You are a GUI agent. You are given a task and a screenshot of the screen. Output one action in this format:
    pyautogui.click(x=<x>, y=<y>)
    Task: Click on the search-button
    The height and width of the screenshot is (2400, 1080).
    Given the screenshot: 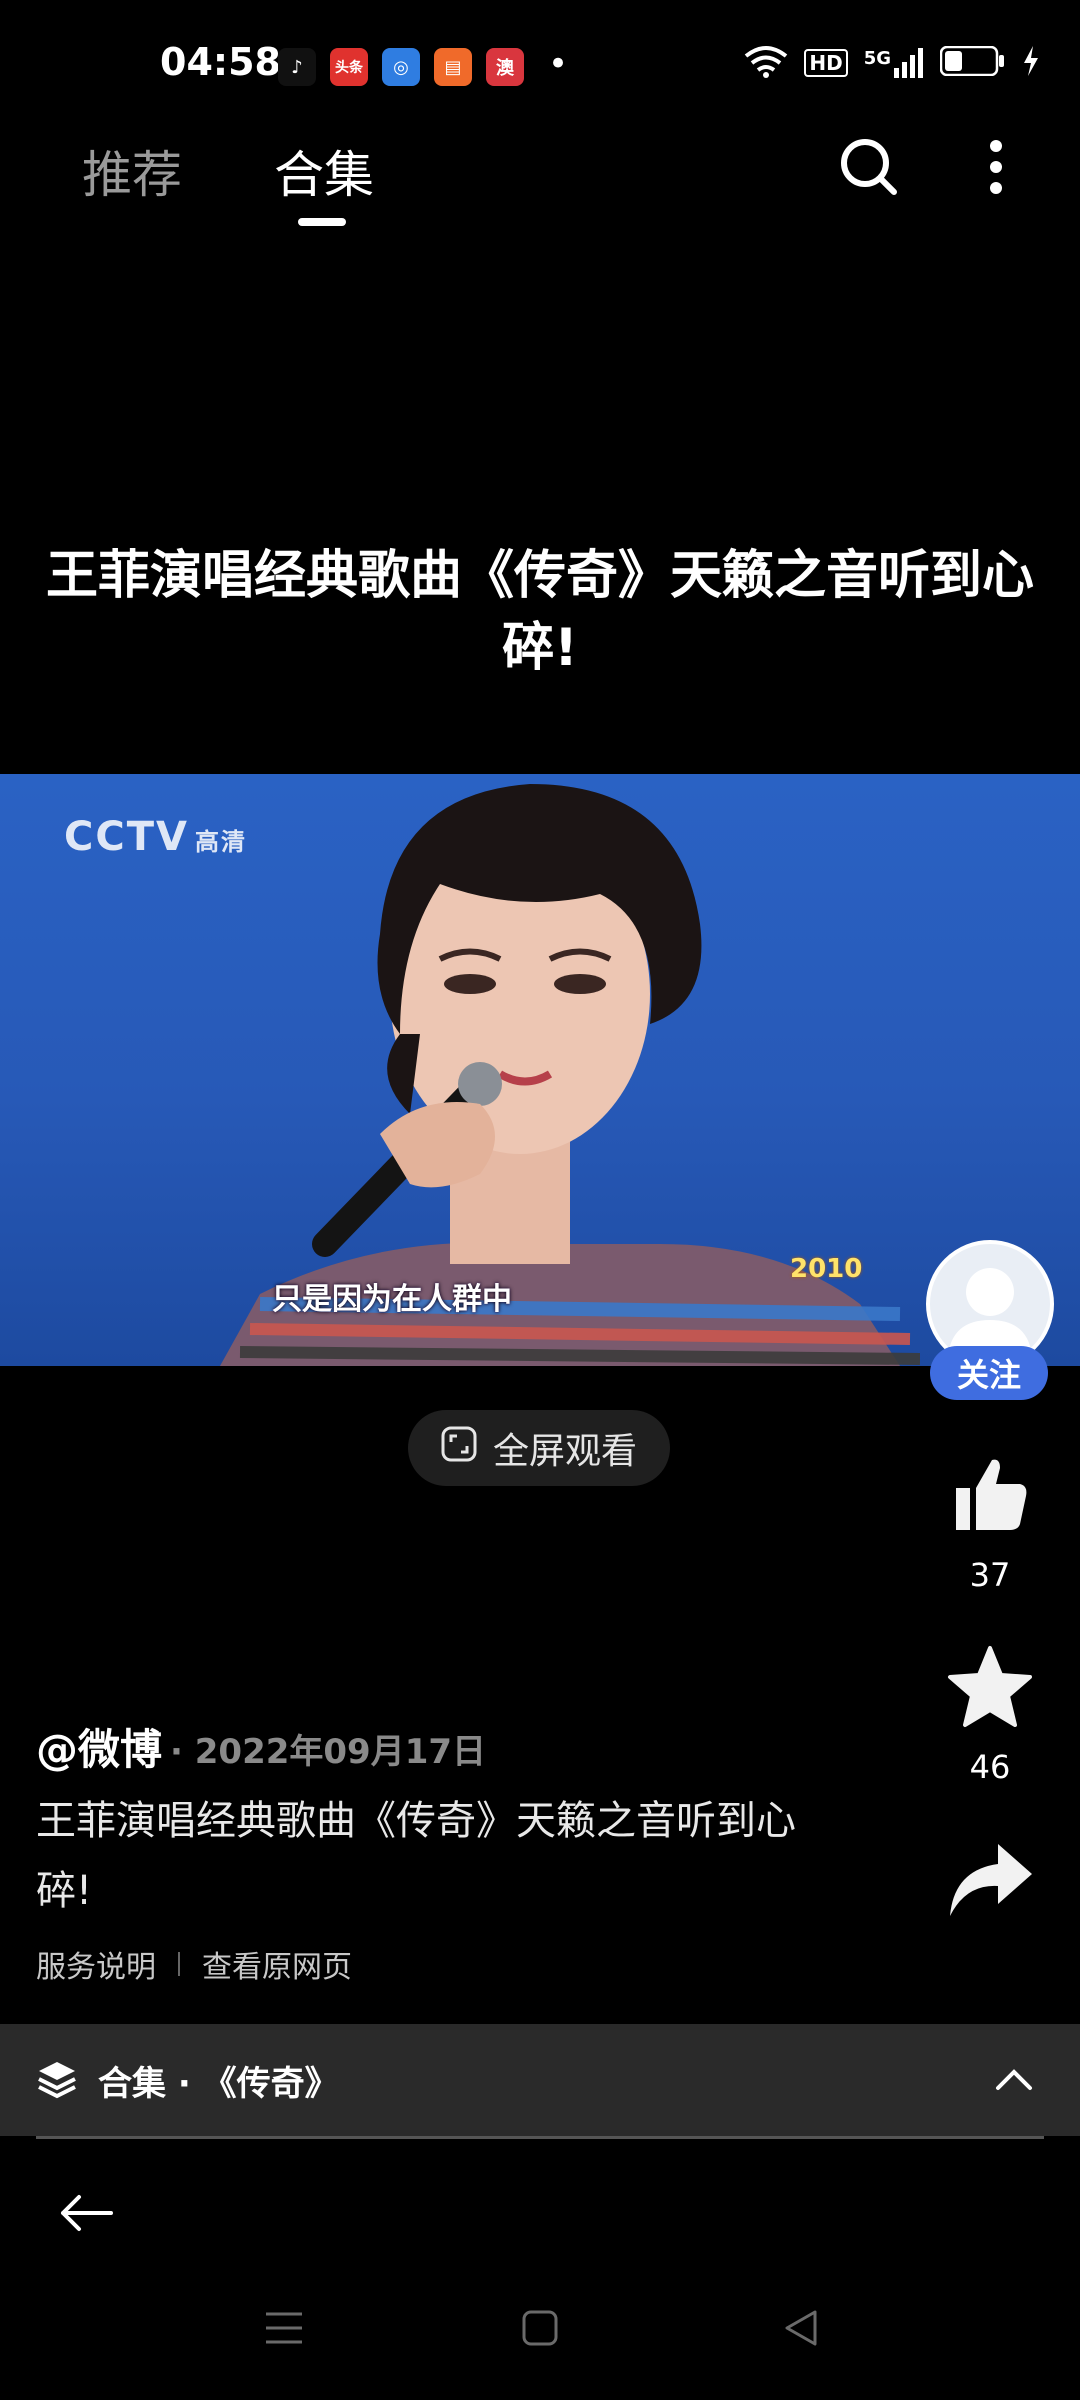 What is the action you would take?
    pyautogui.click(x=869, y=169)
    